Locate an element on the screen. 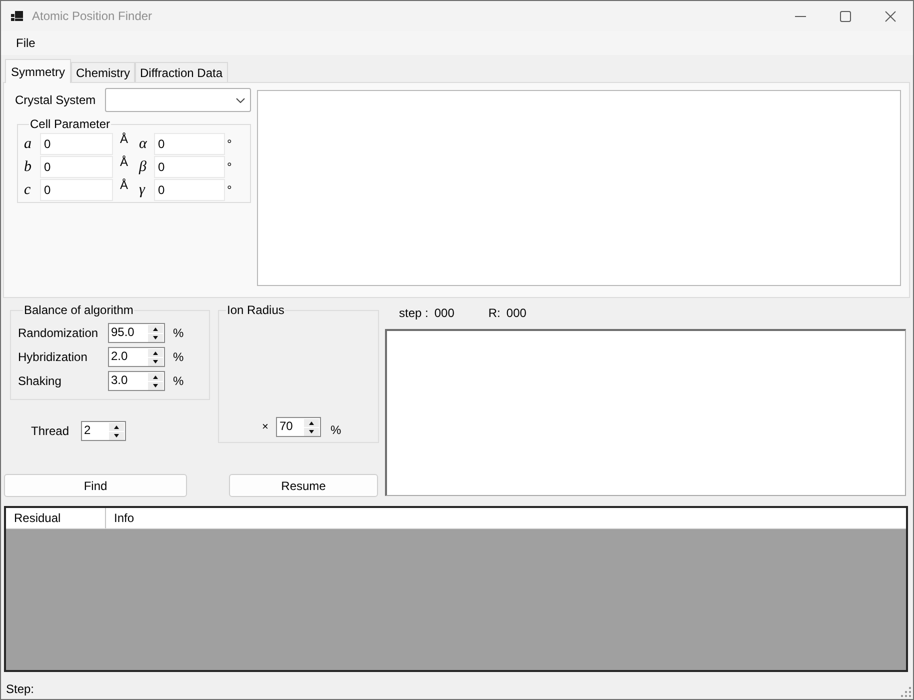 This screenshot has height=700, width=914. column-header: Info is located at coordinates (506, 518).